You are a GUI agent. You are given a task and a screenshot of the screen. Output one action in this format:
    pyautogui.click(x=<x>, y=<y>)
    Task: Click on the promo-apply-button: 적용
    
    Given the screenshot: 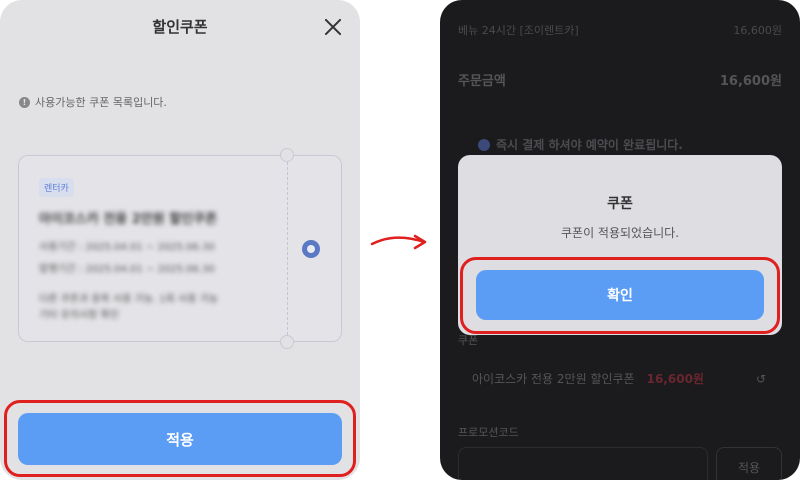 What is the action you would take?
    pyautogui.click(x=749, y=463)
    